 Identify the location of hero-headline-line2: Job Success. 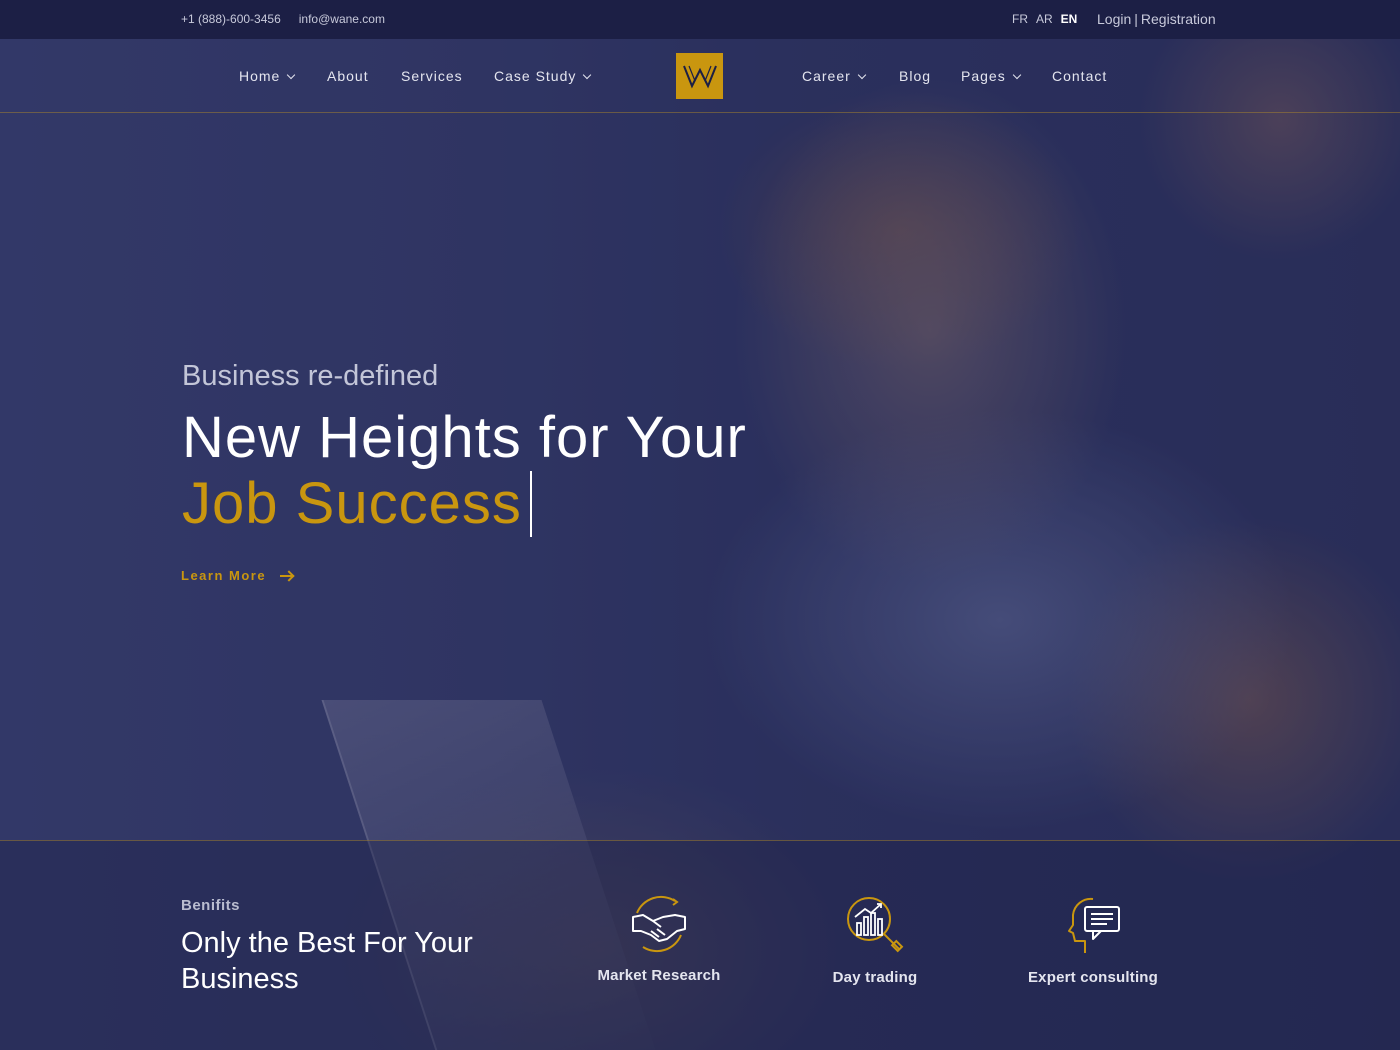
(357, 503).